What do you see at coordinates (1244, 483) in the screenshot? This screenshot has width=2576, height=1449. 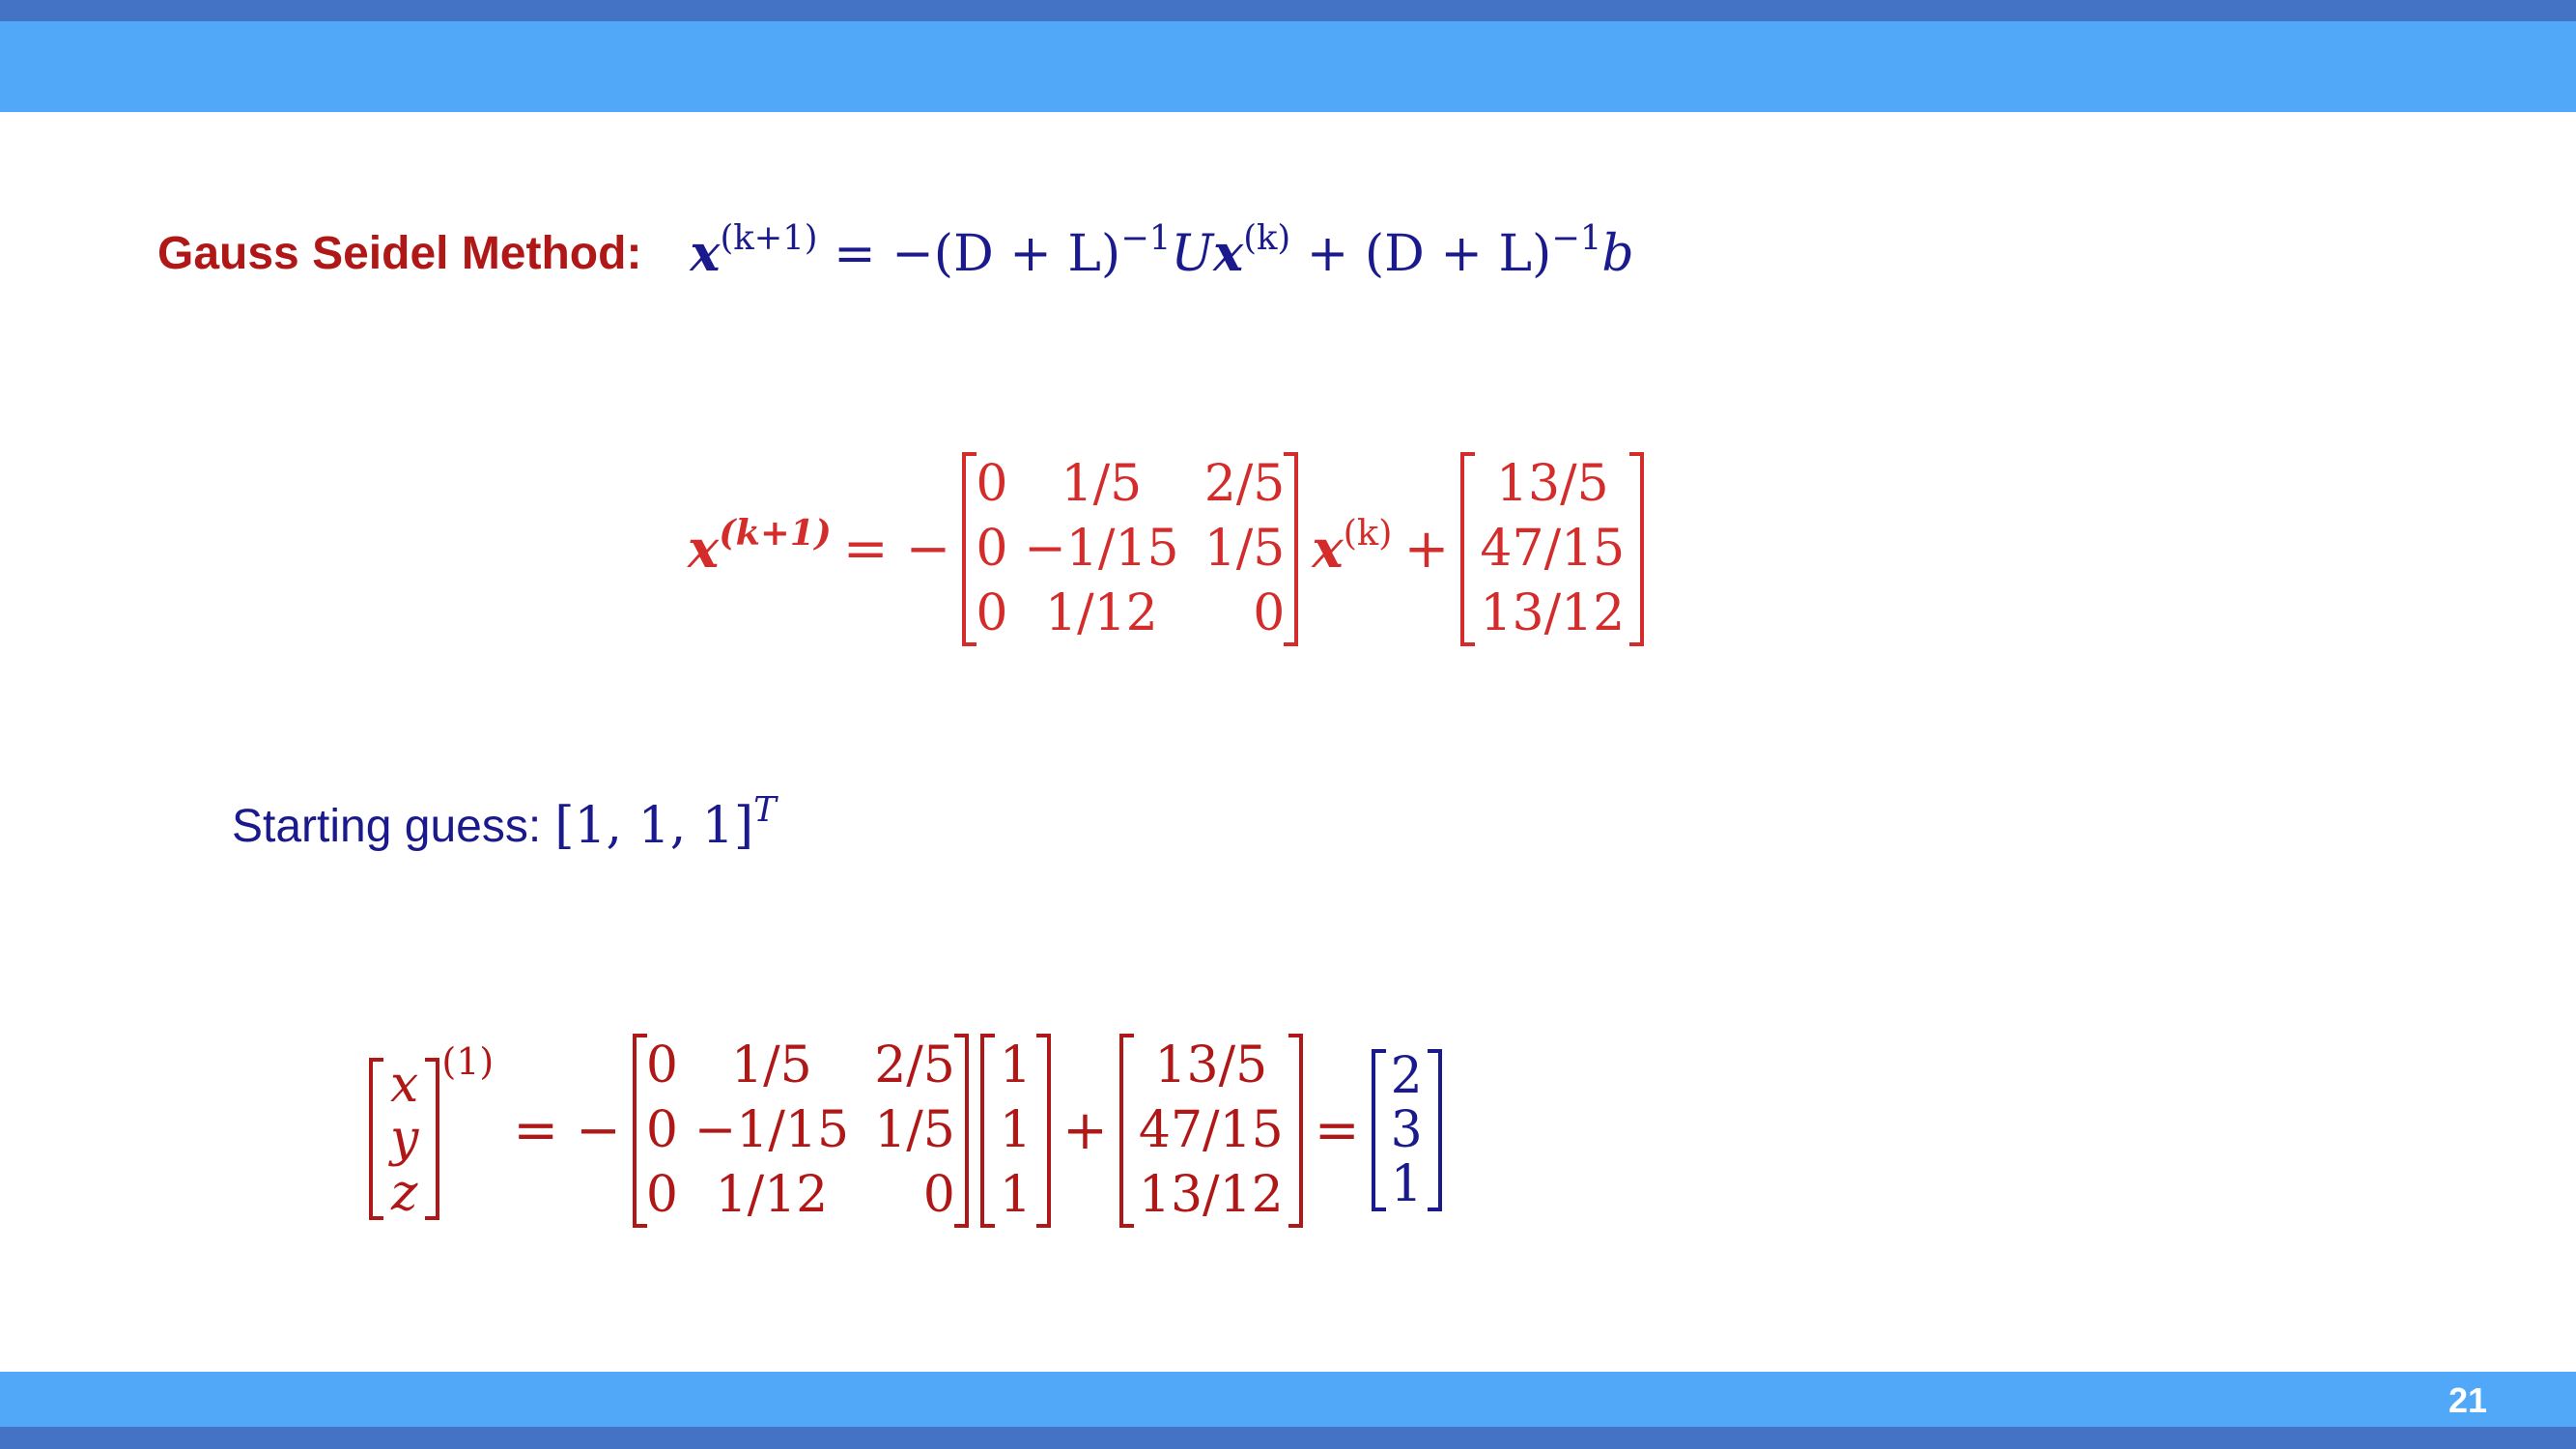 I see `iter-matrix-cell: 2/5` at bounding box center [1244, 483].